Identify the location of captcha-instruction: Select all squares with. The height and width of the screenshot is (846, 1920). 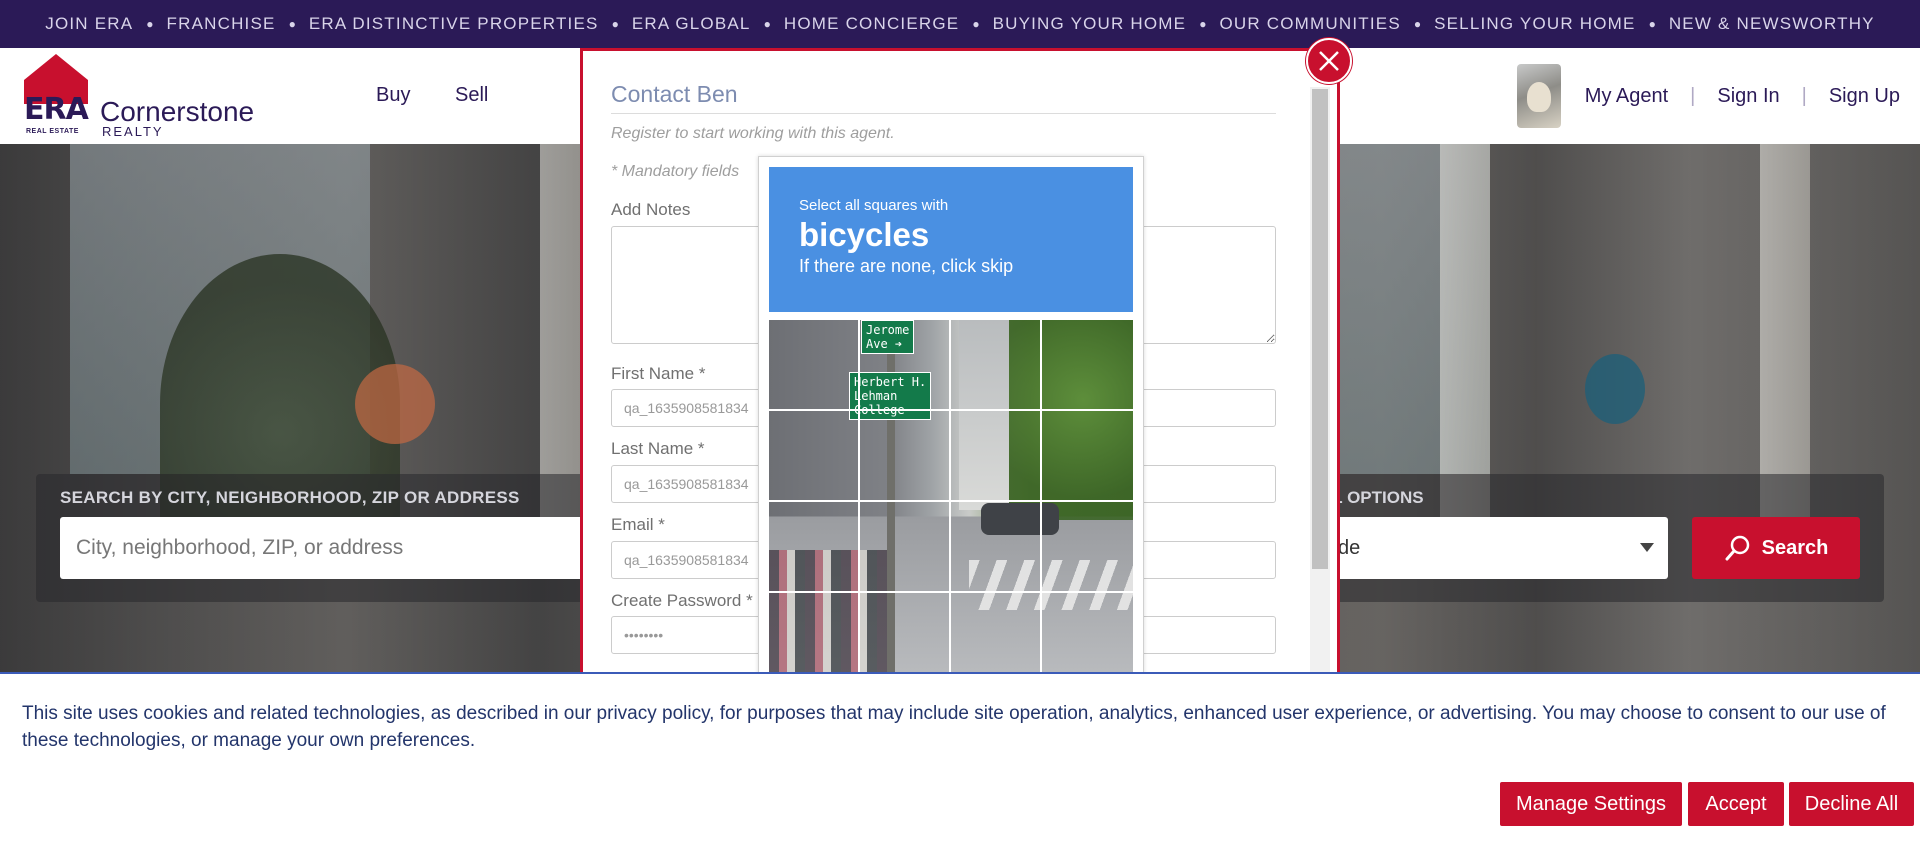
(874, 205).